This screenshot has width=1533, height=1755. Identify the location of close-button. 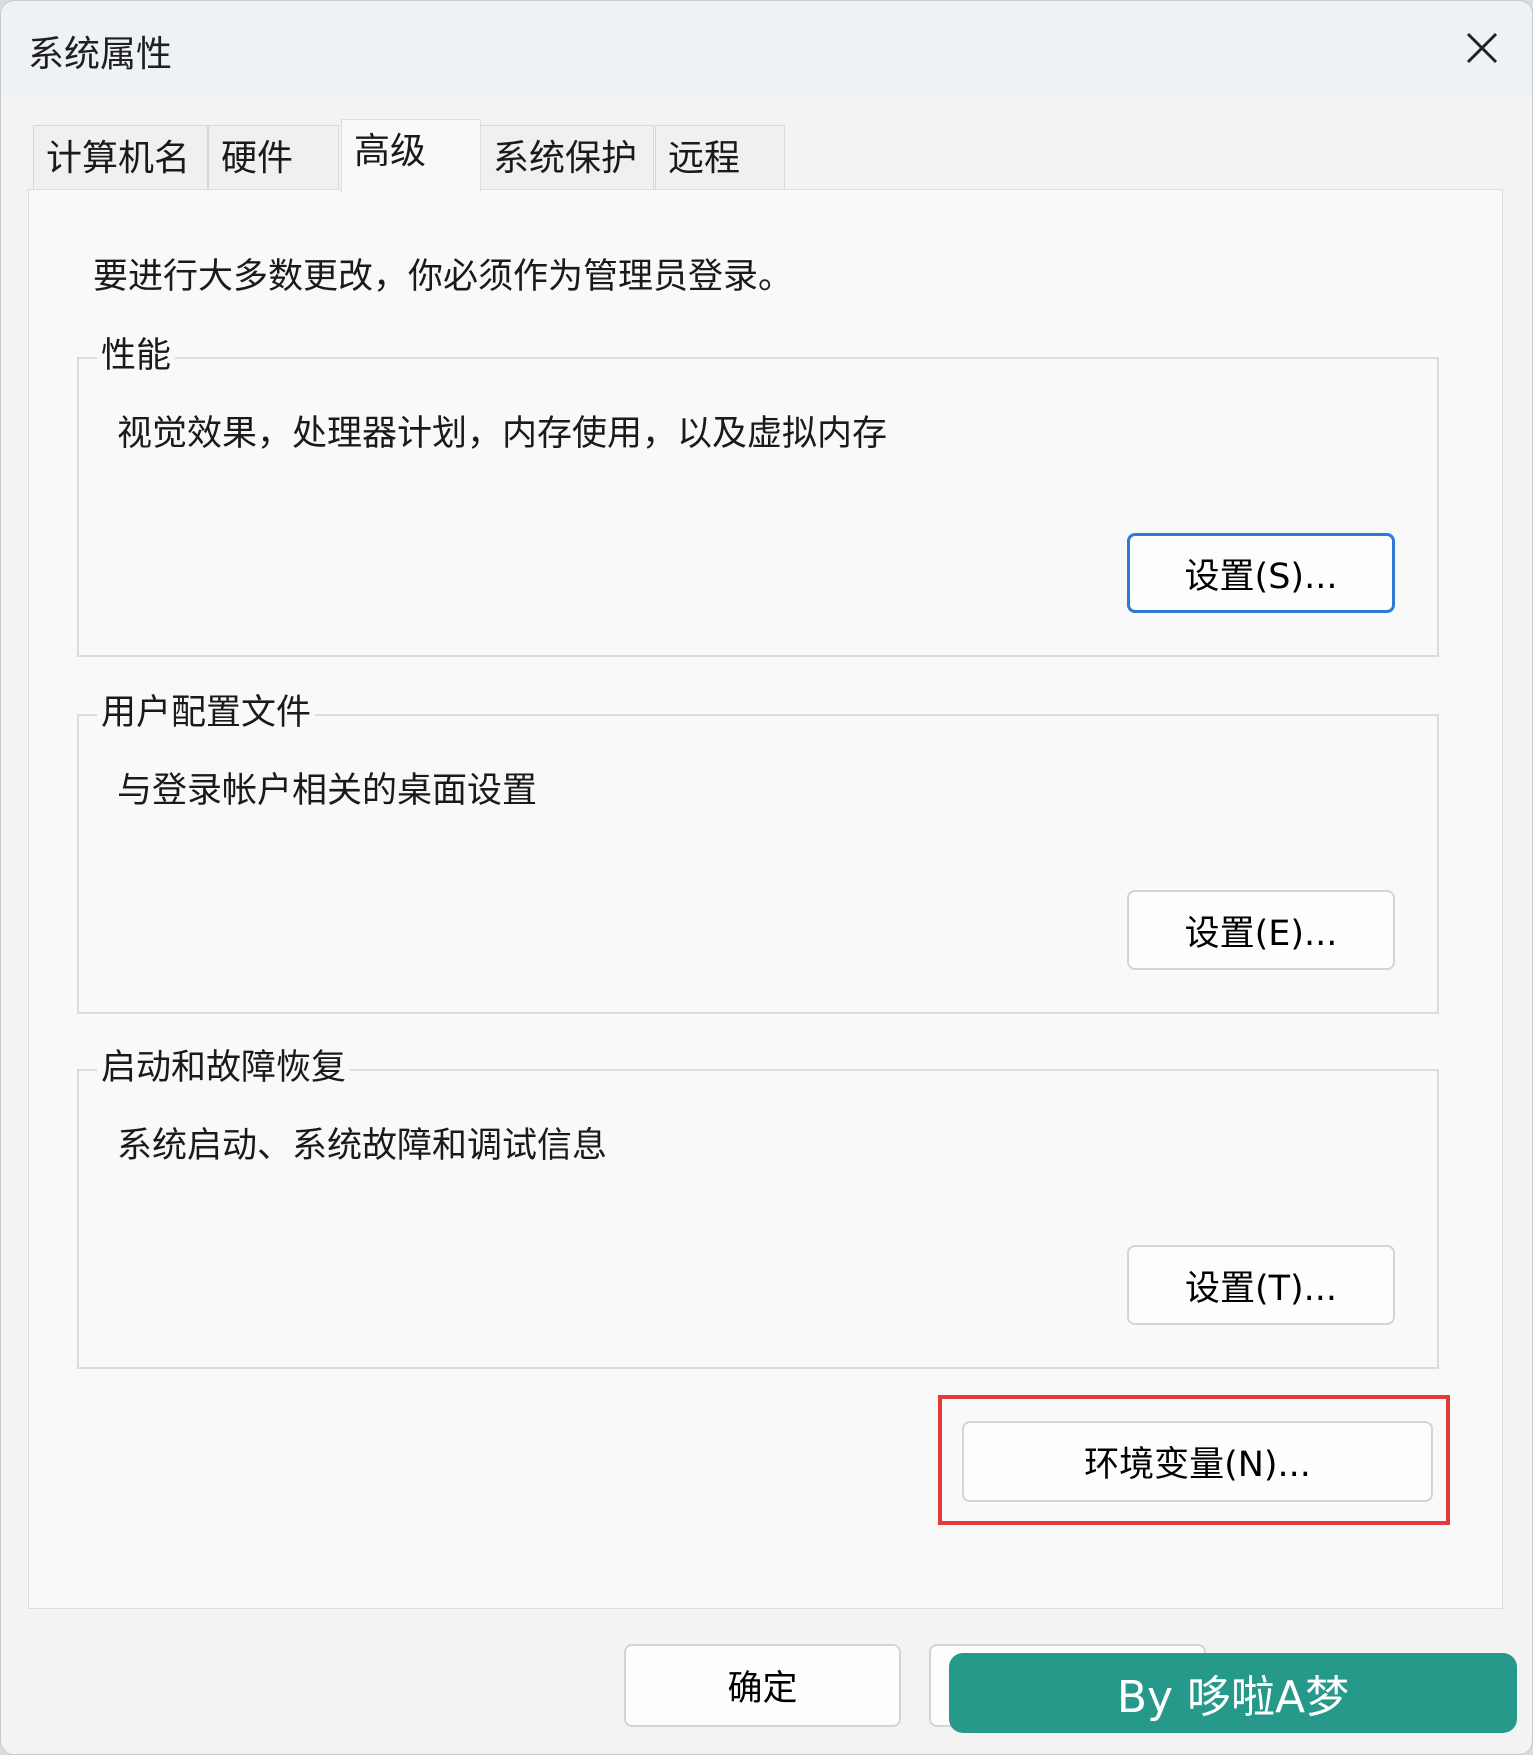
(1482, 48).